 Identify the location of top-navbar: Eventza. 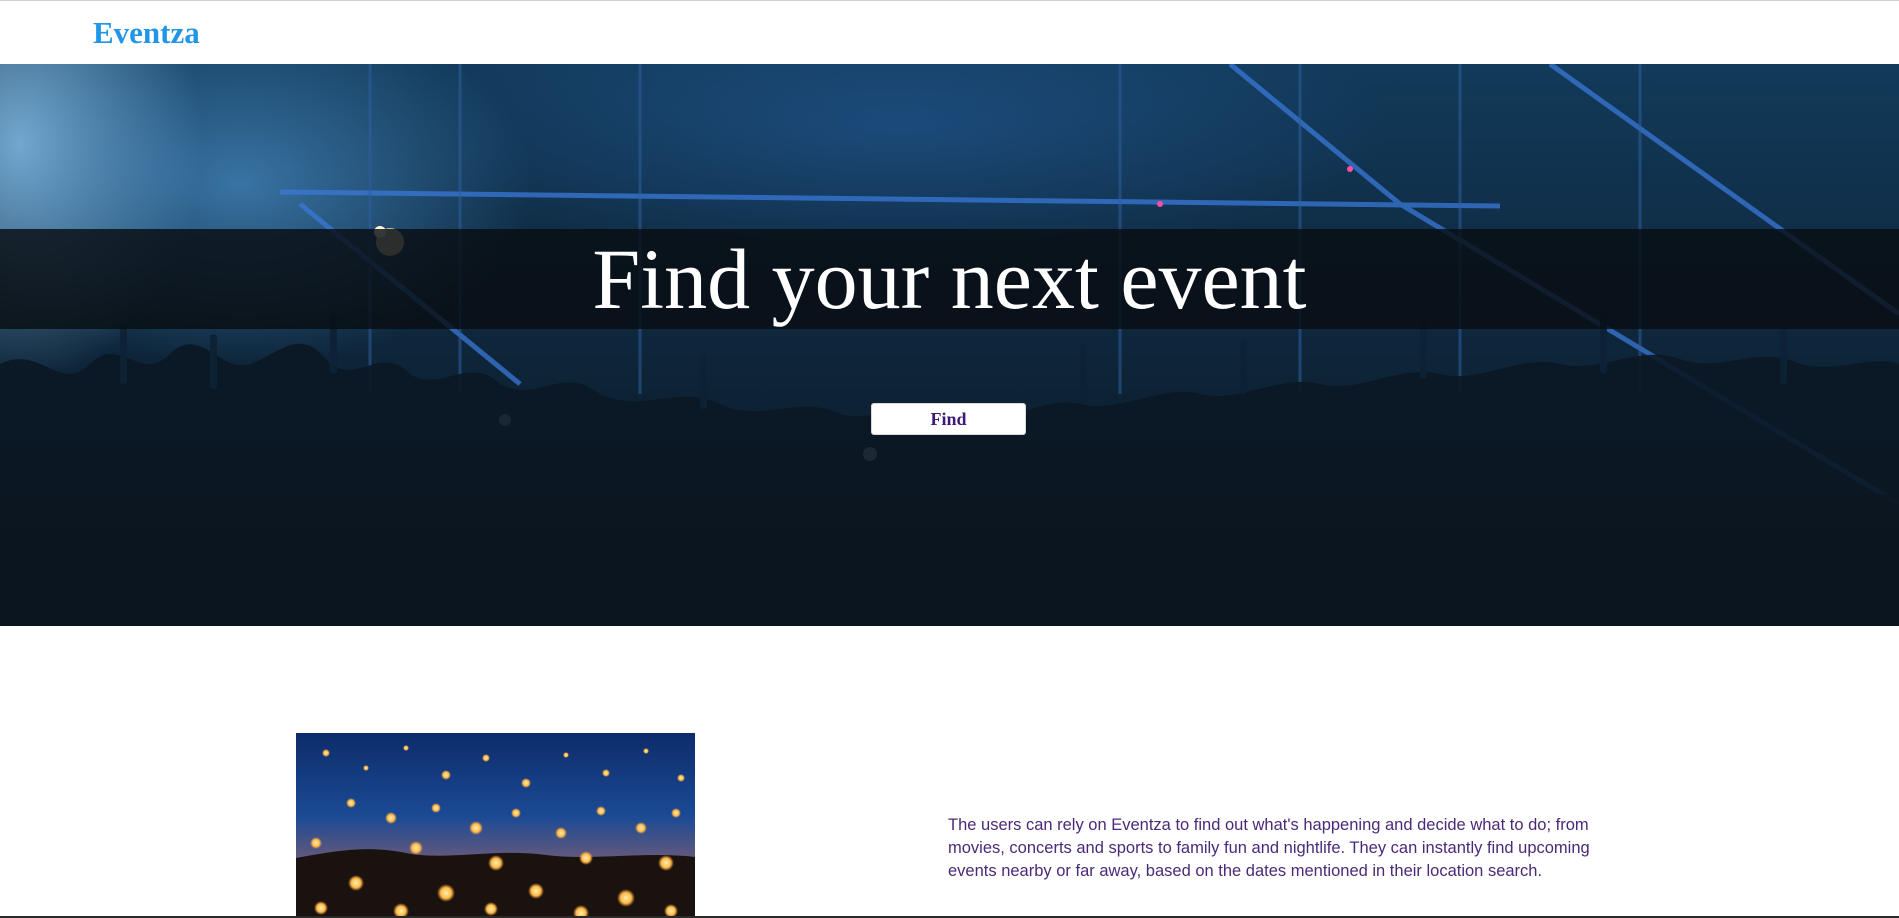
(949, 32).